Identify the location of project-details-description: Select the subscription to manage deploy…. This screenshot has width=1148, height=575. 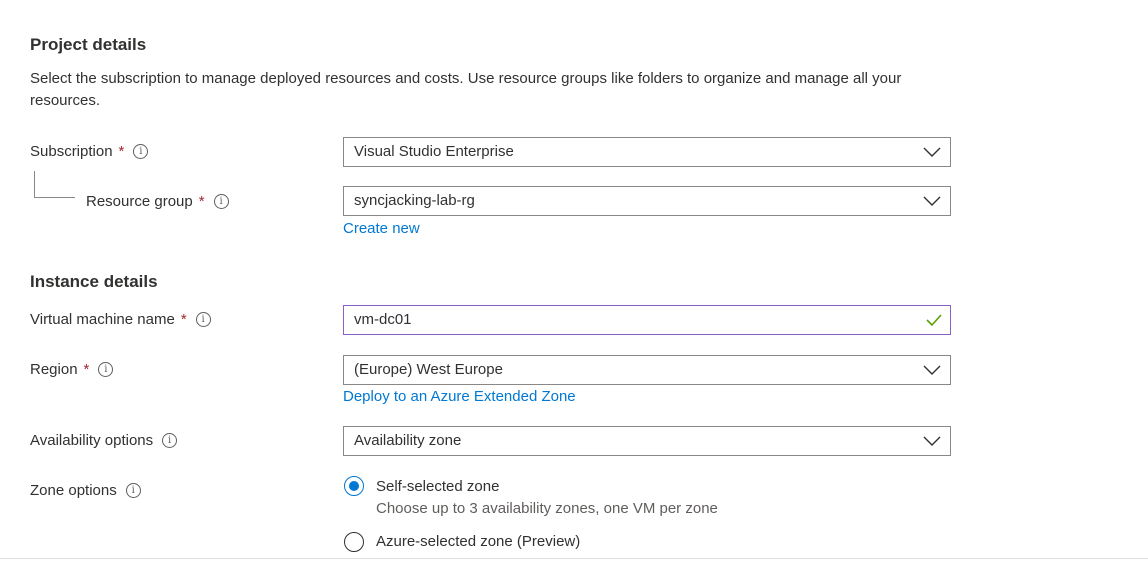
(466, 89).